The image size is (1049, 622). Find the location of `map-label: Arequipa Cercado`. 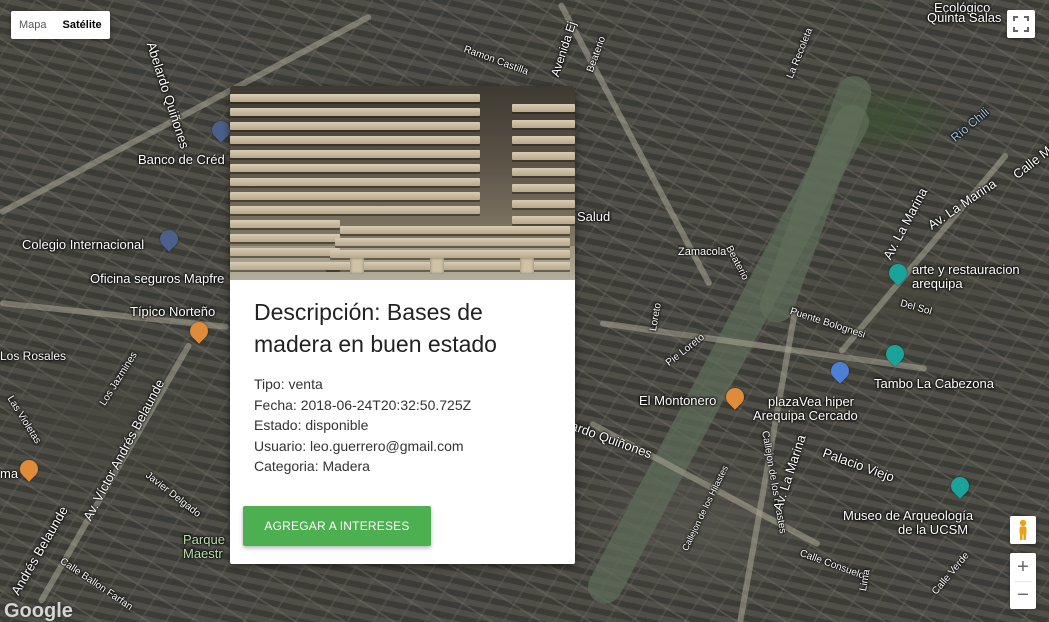

map-label: Arequipa Cercado is located at coordinates (805, 415).